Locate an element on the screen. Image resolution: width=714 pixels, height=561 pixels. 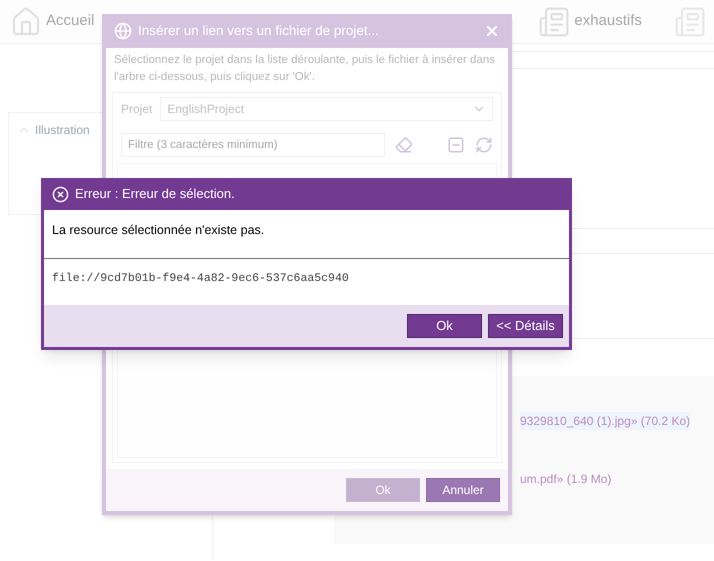
error-icon is located at coordinates (60, 194).